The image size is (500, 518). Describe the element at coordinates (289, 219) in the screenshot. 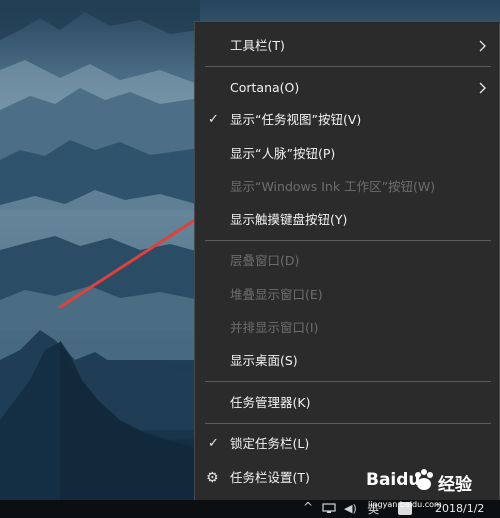

I see `menu-item-label: 显示触摸键盘按钮(Y)` at that location.